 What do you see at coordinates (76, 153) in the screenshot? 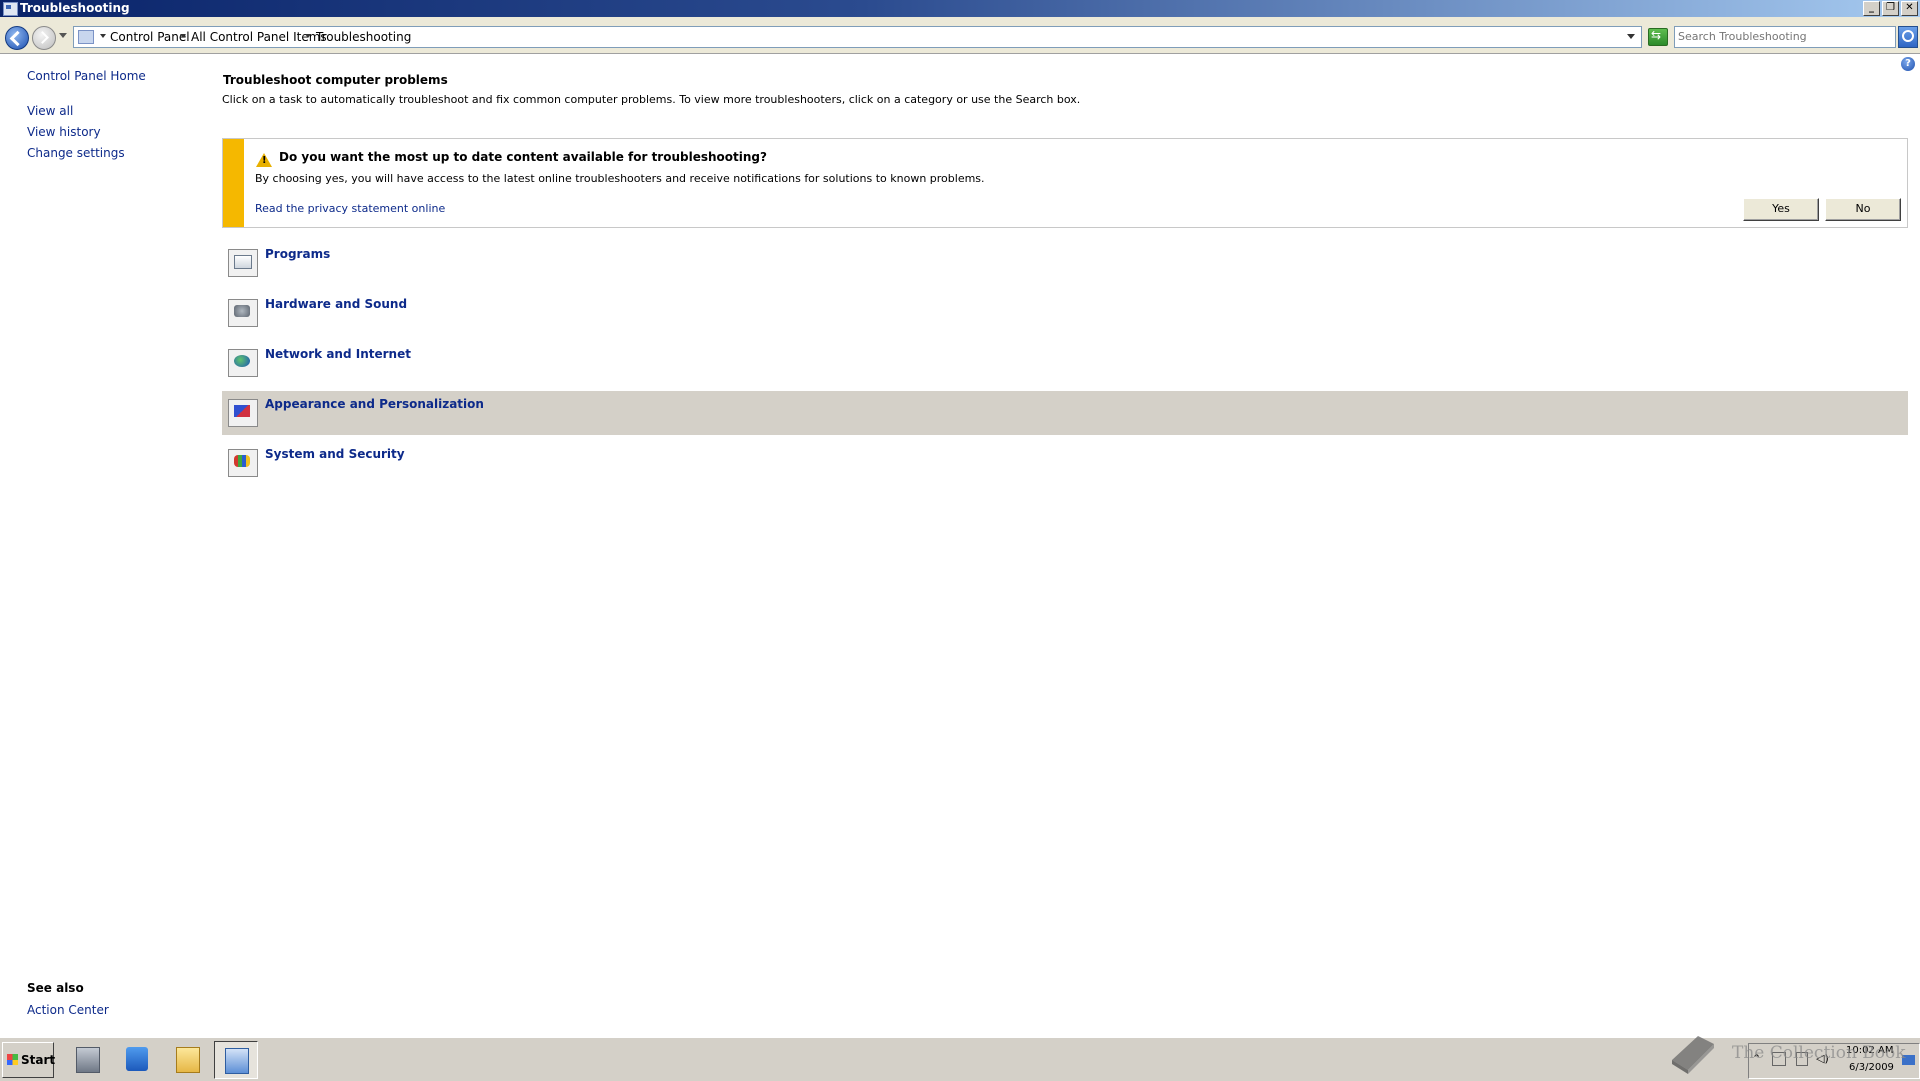
I see `change-settings-link: Change settings` at bounding box center [76, 153].